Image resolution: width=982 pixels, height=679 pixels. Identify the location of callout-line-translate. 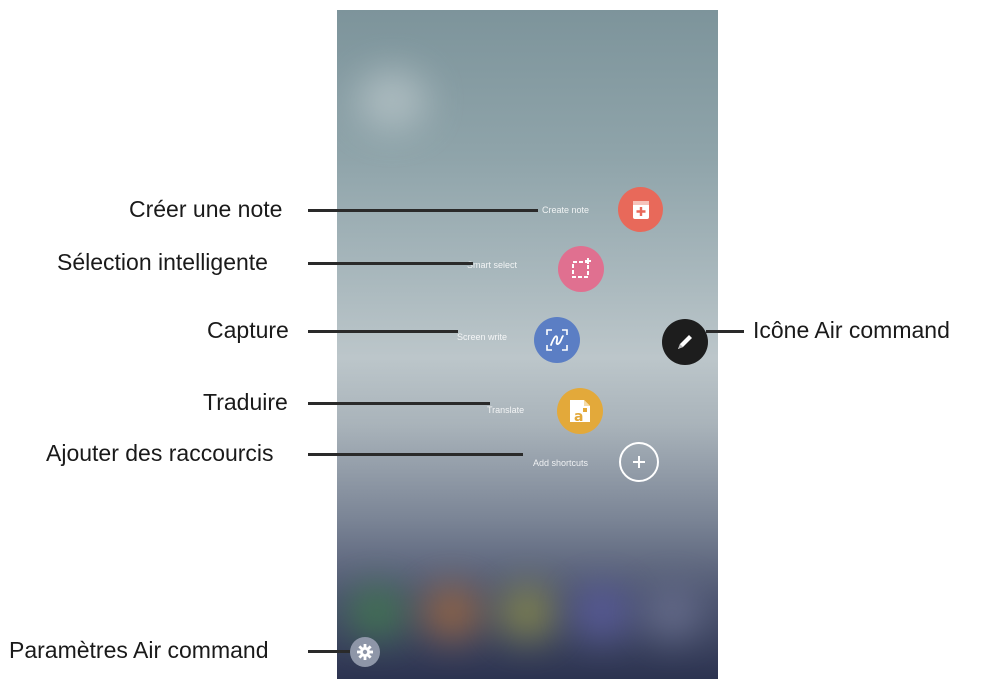
(399, 403).